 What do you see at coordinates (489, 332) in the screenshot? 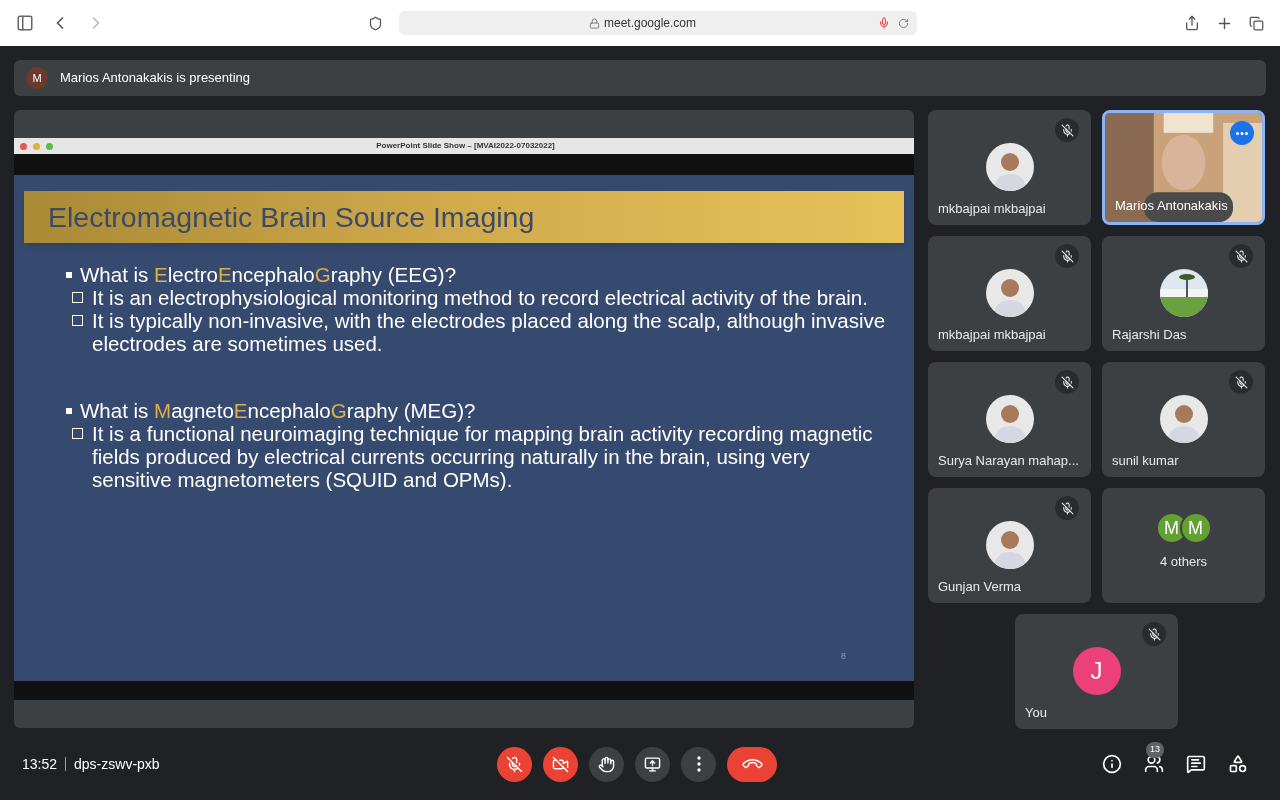
I see `sub-bullet-text: It is typically non-invasive, with the electrodes placed along the scalp, although invasive electrodes are sometimes used.` at bounding box center [489, 332].